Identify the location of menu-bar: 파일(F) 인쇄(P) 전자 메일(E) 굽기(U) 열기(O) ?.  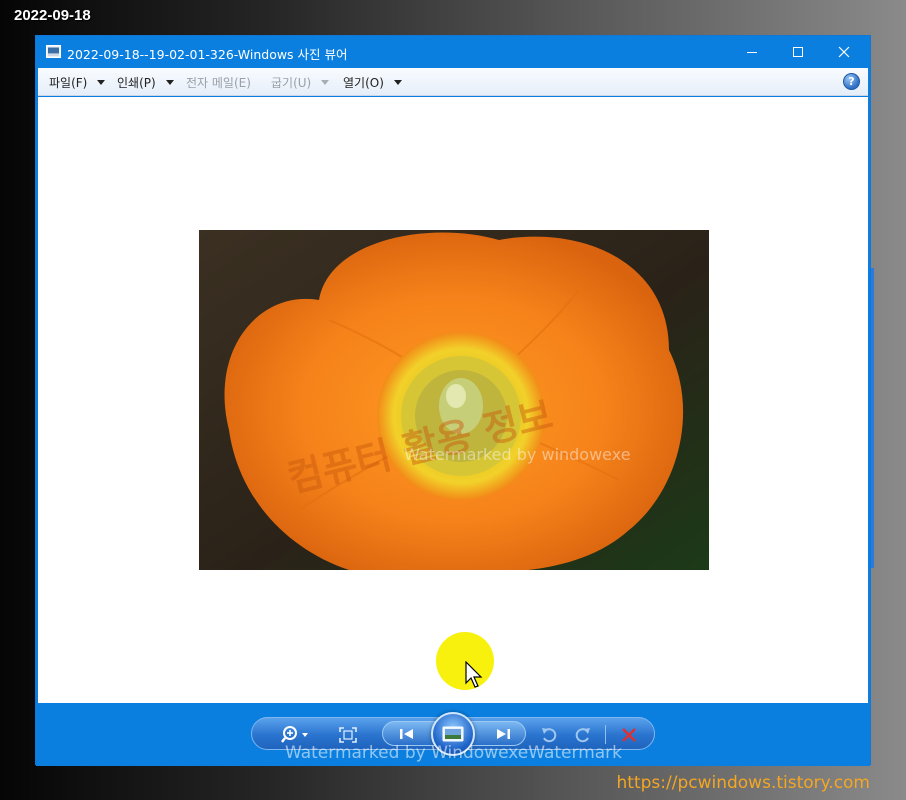
(453, 82).